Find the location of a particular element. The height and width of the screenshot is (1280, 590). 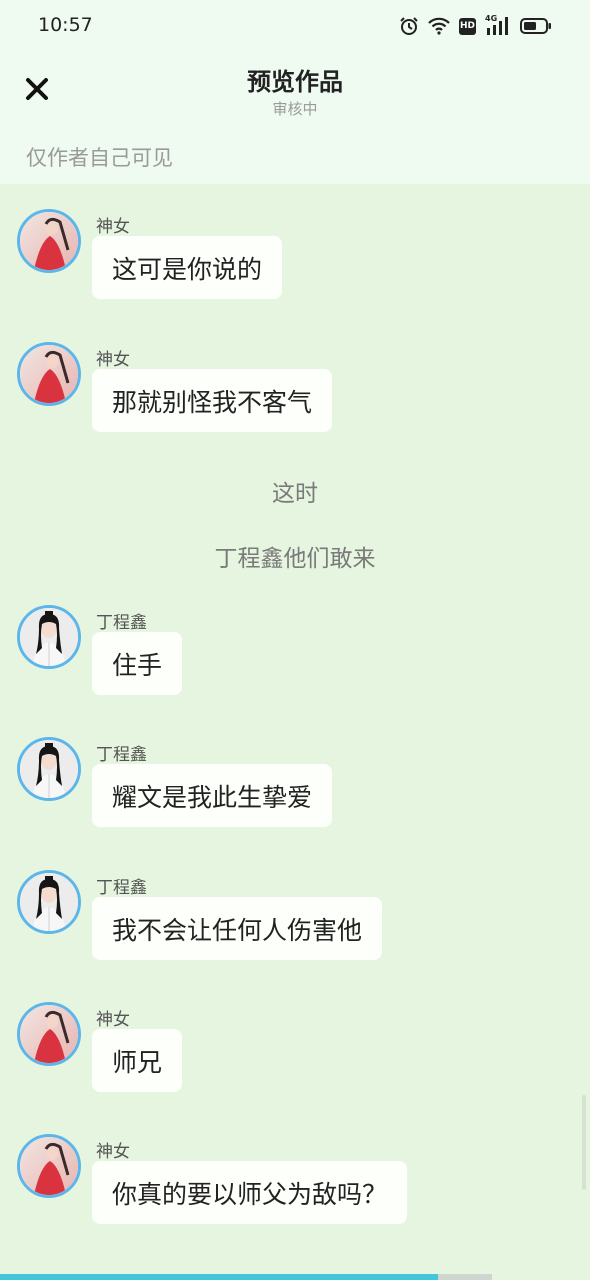

status-icons: HD 4G is located at coordinates (475, 26).